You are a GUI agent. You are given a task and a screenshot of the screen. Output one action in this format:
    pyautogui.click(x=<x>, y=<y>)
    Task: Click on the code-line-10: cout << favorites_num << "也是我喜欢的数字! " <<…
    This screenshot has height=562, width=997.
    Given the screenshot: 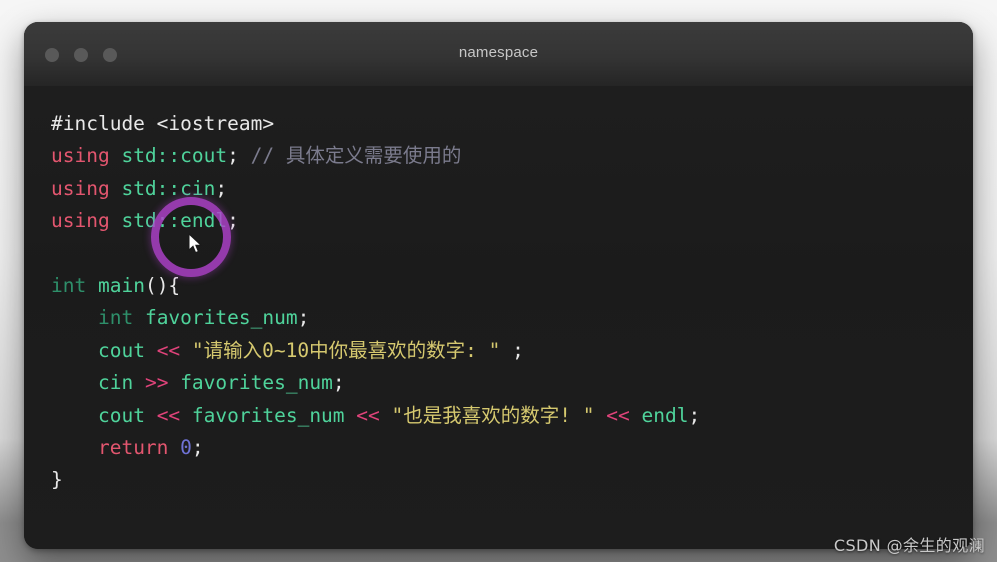 What is the action you would take?
    pyautogui.click(x=375, y=415)
    